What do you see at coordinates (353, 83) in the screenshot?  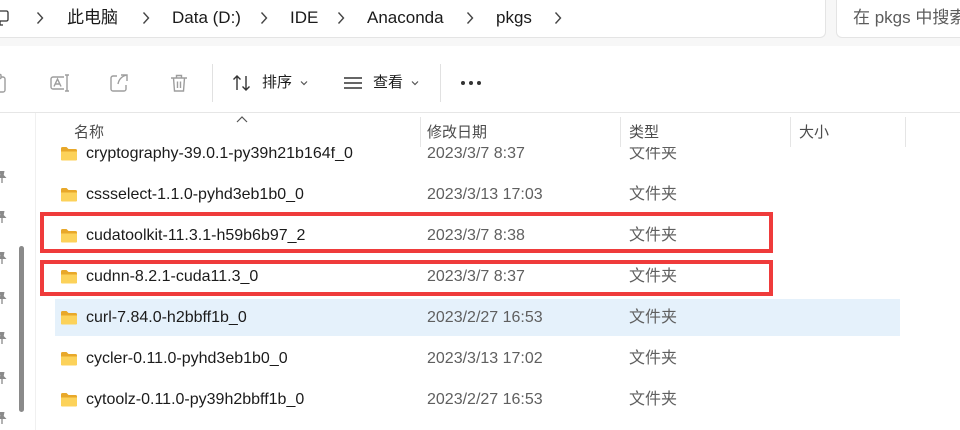 I see `view-icon` at bounding box center [353, 83].